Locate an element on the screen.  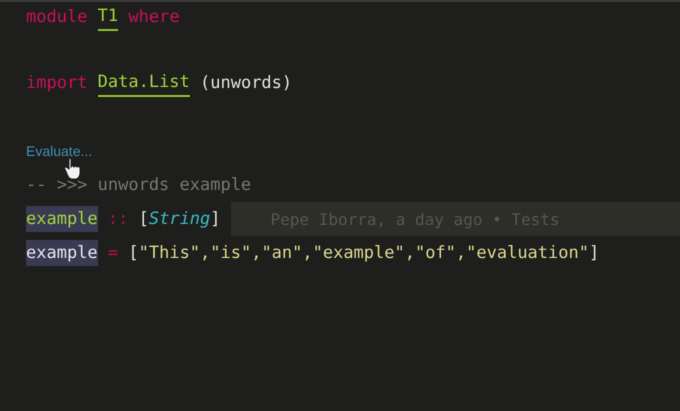
keyword-token: where is located at coordinates (154, 17).